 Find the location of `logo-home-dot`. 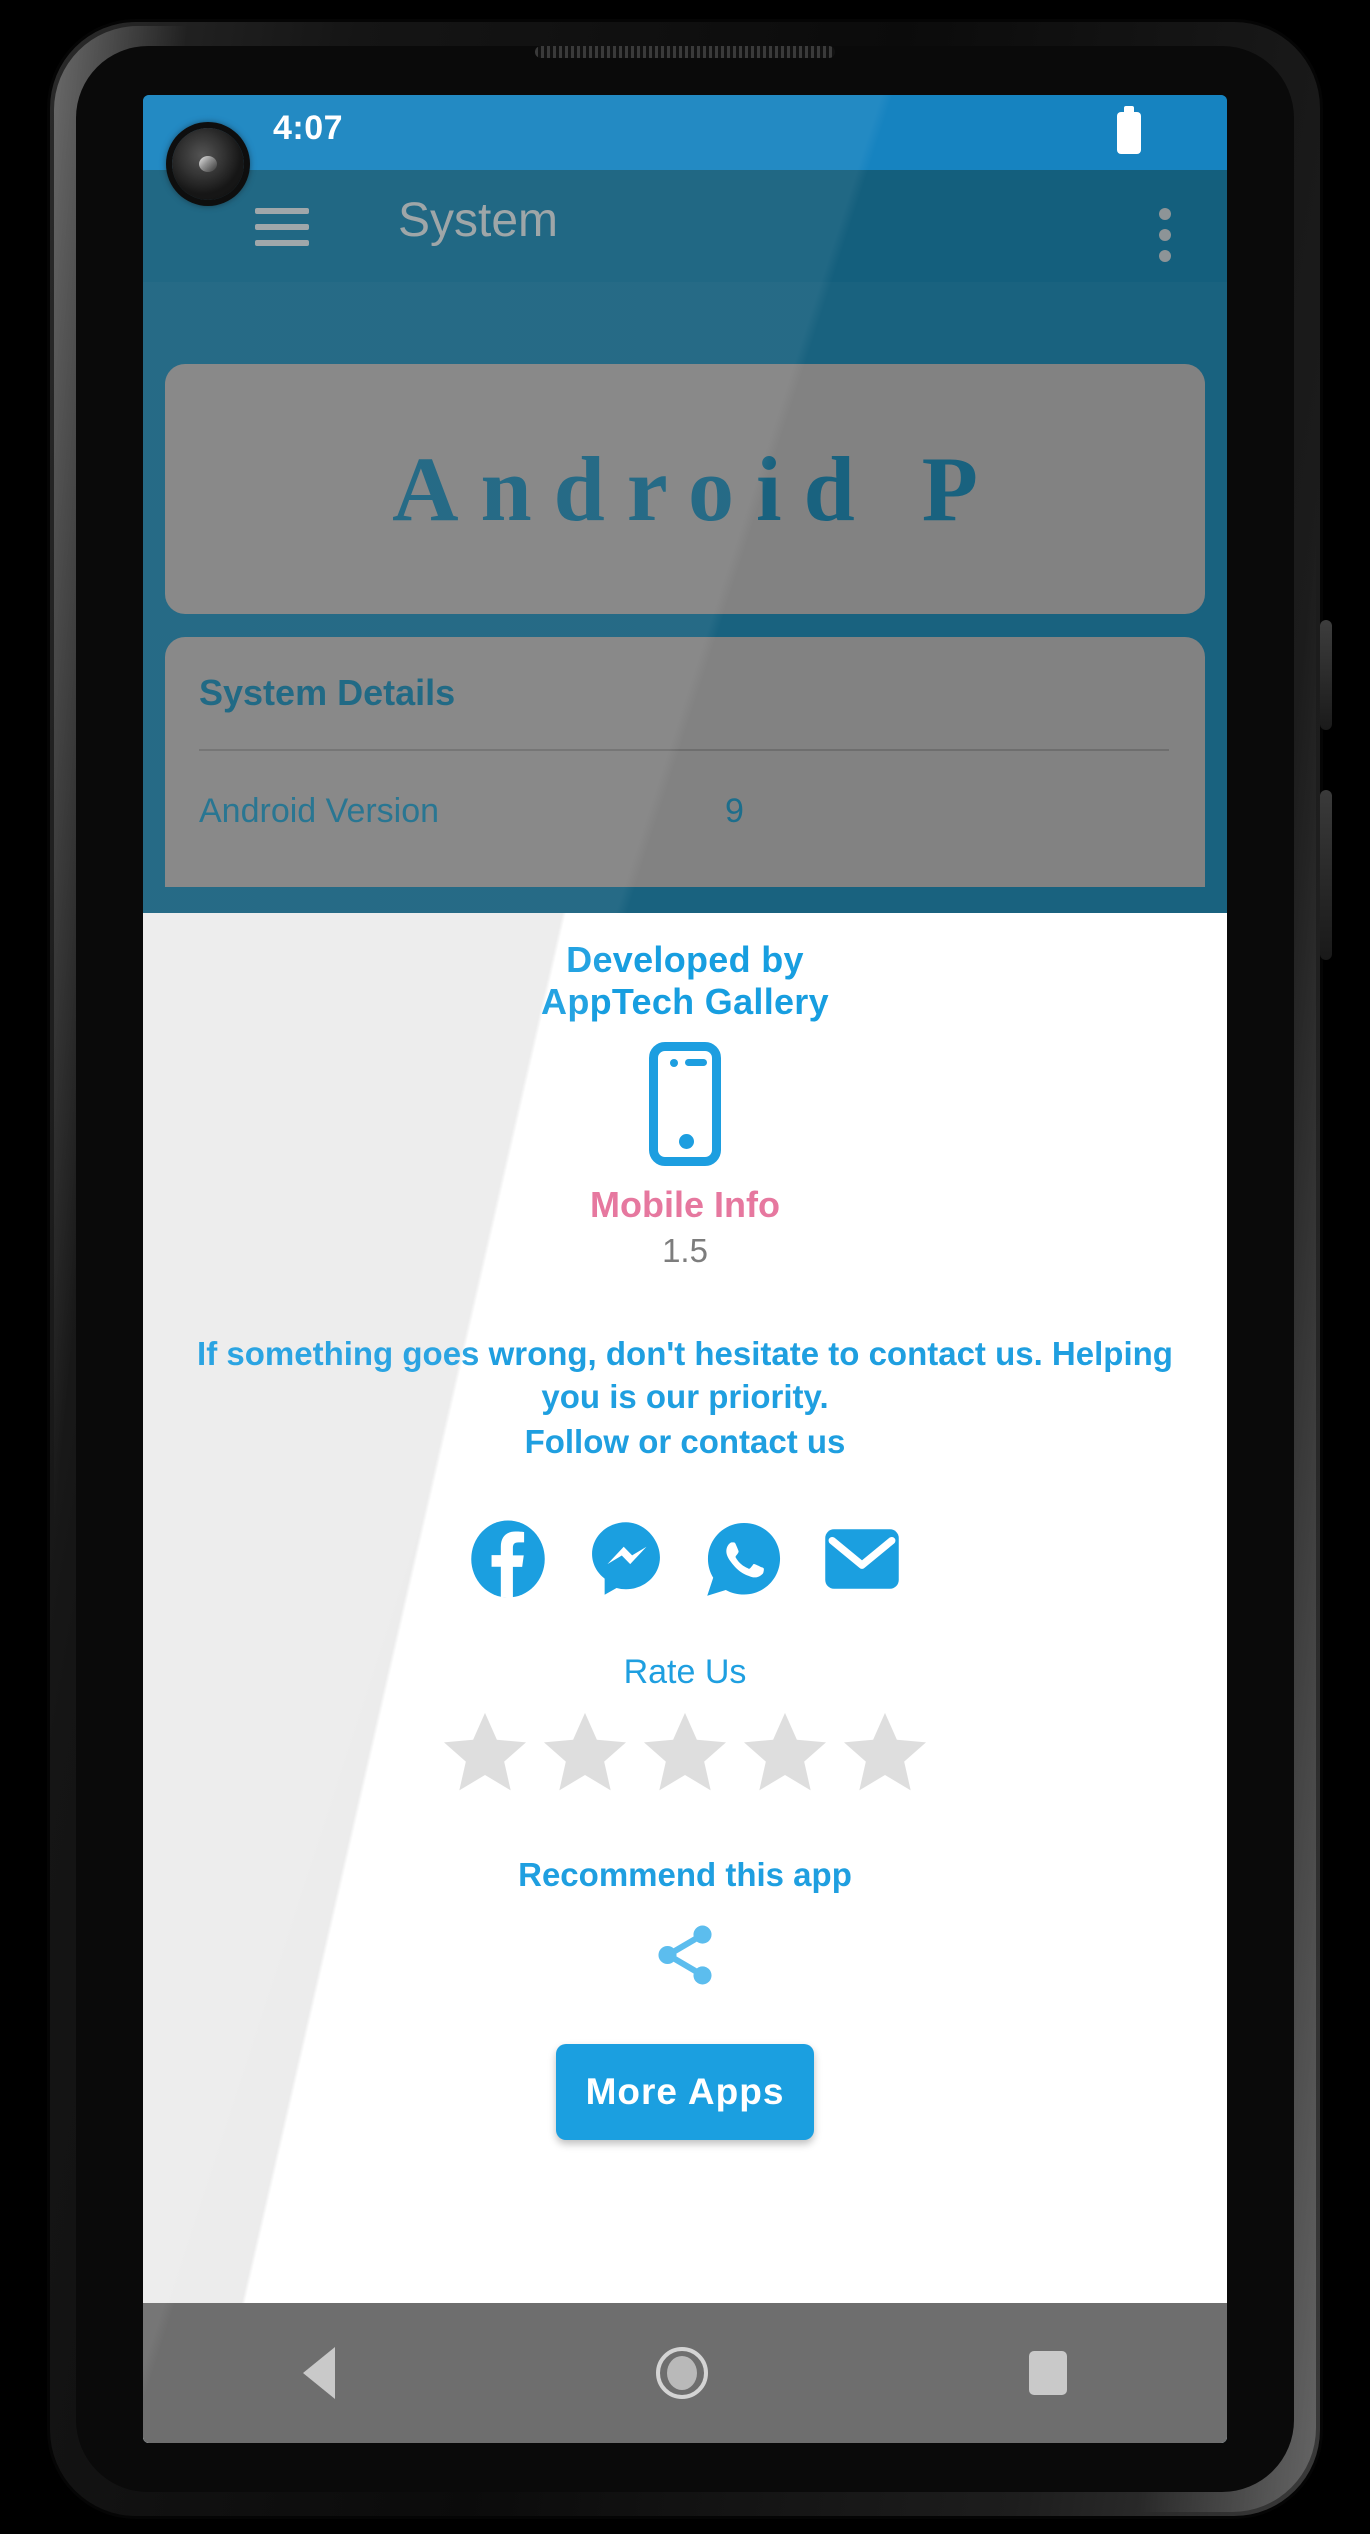

logo-home-dot is located at coordinates (686, 1141).